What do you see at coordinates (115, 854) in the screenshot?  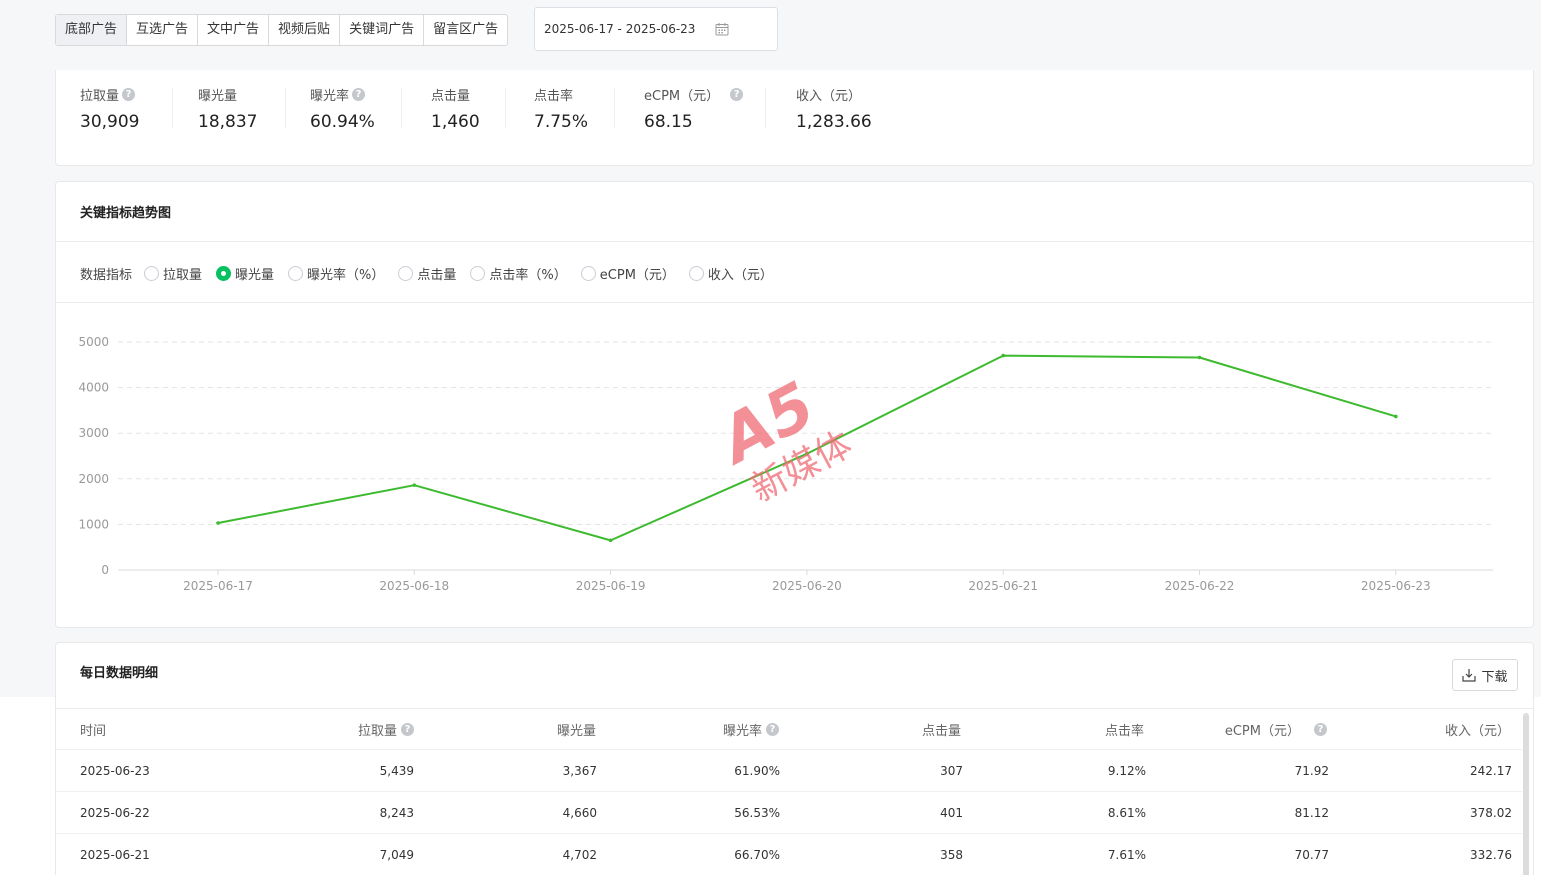 I see `cell-date: 2025-06-21` at bounding box center [115, 854].